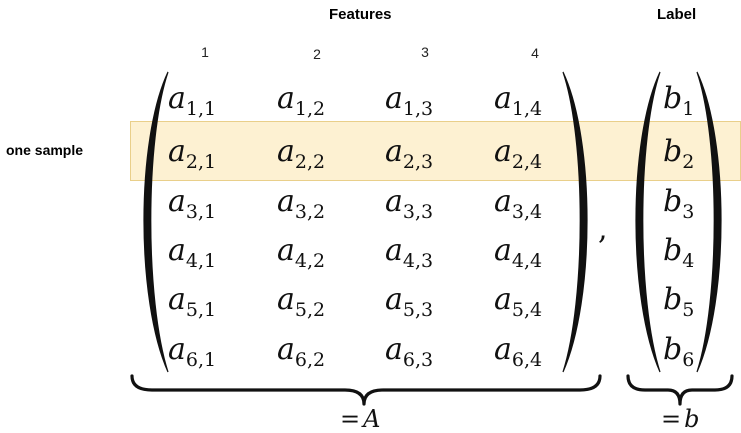 This screenshot has height=433, width=741. I want to click on matrix-a-left-paren, so click(156, 222).